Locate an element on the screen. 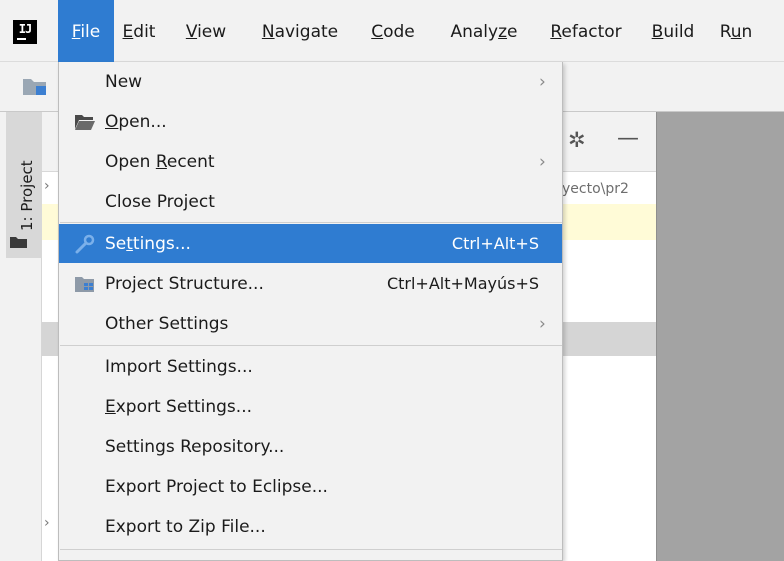 This screenshot has height=561, width=784. menu-edit: Edit is located at coordinates (139, 31).